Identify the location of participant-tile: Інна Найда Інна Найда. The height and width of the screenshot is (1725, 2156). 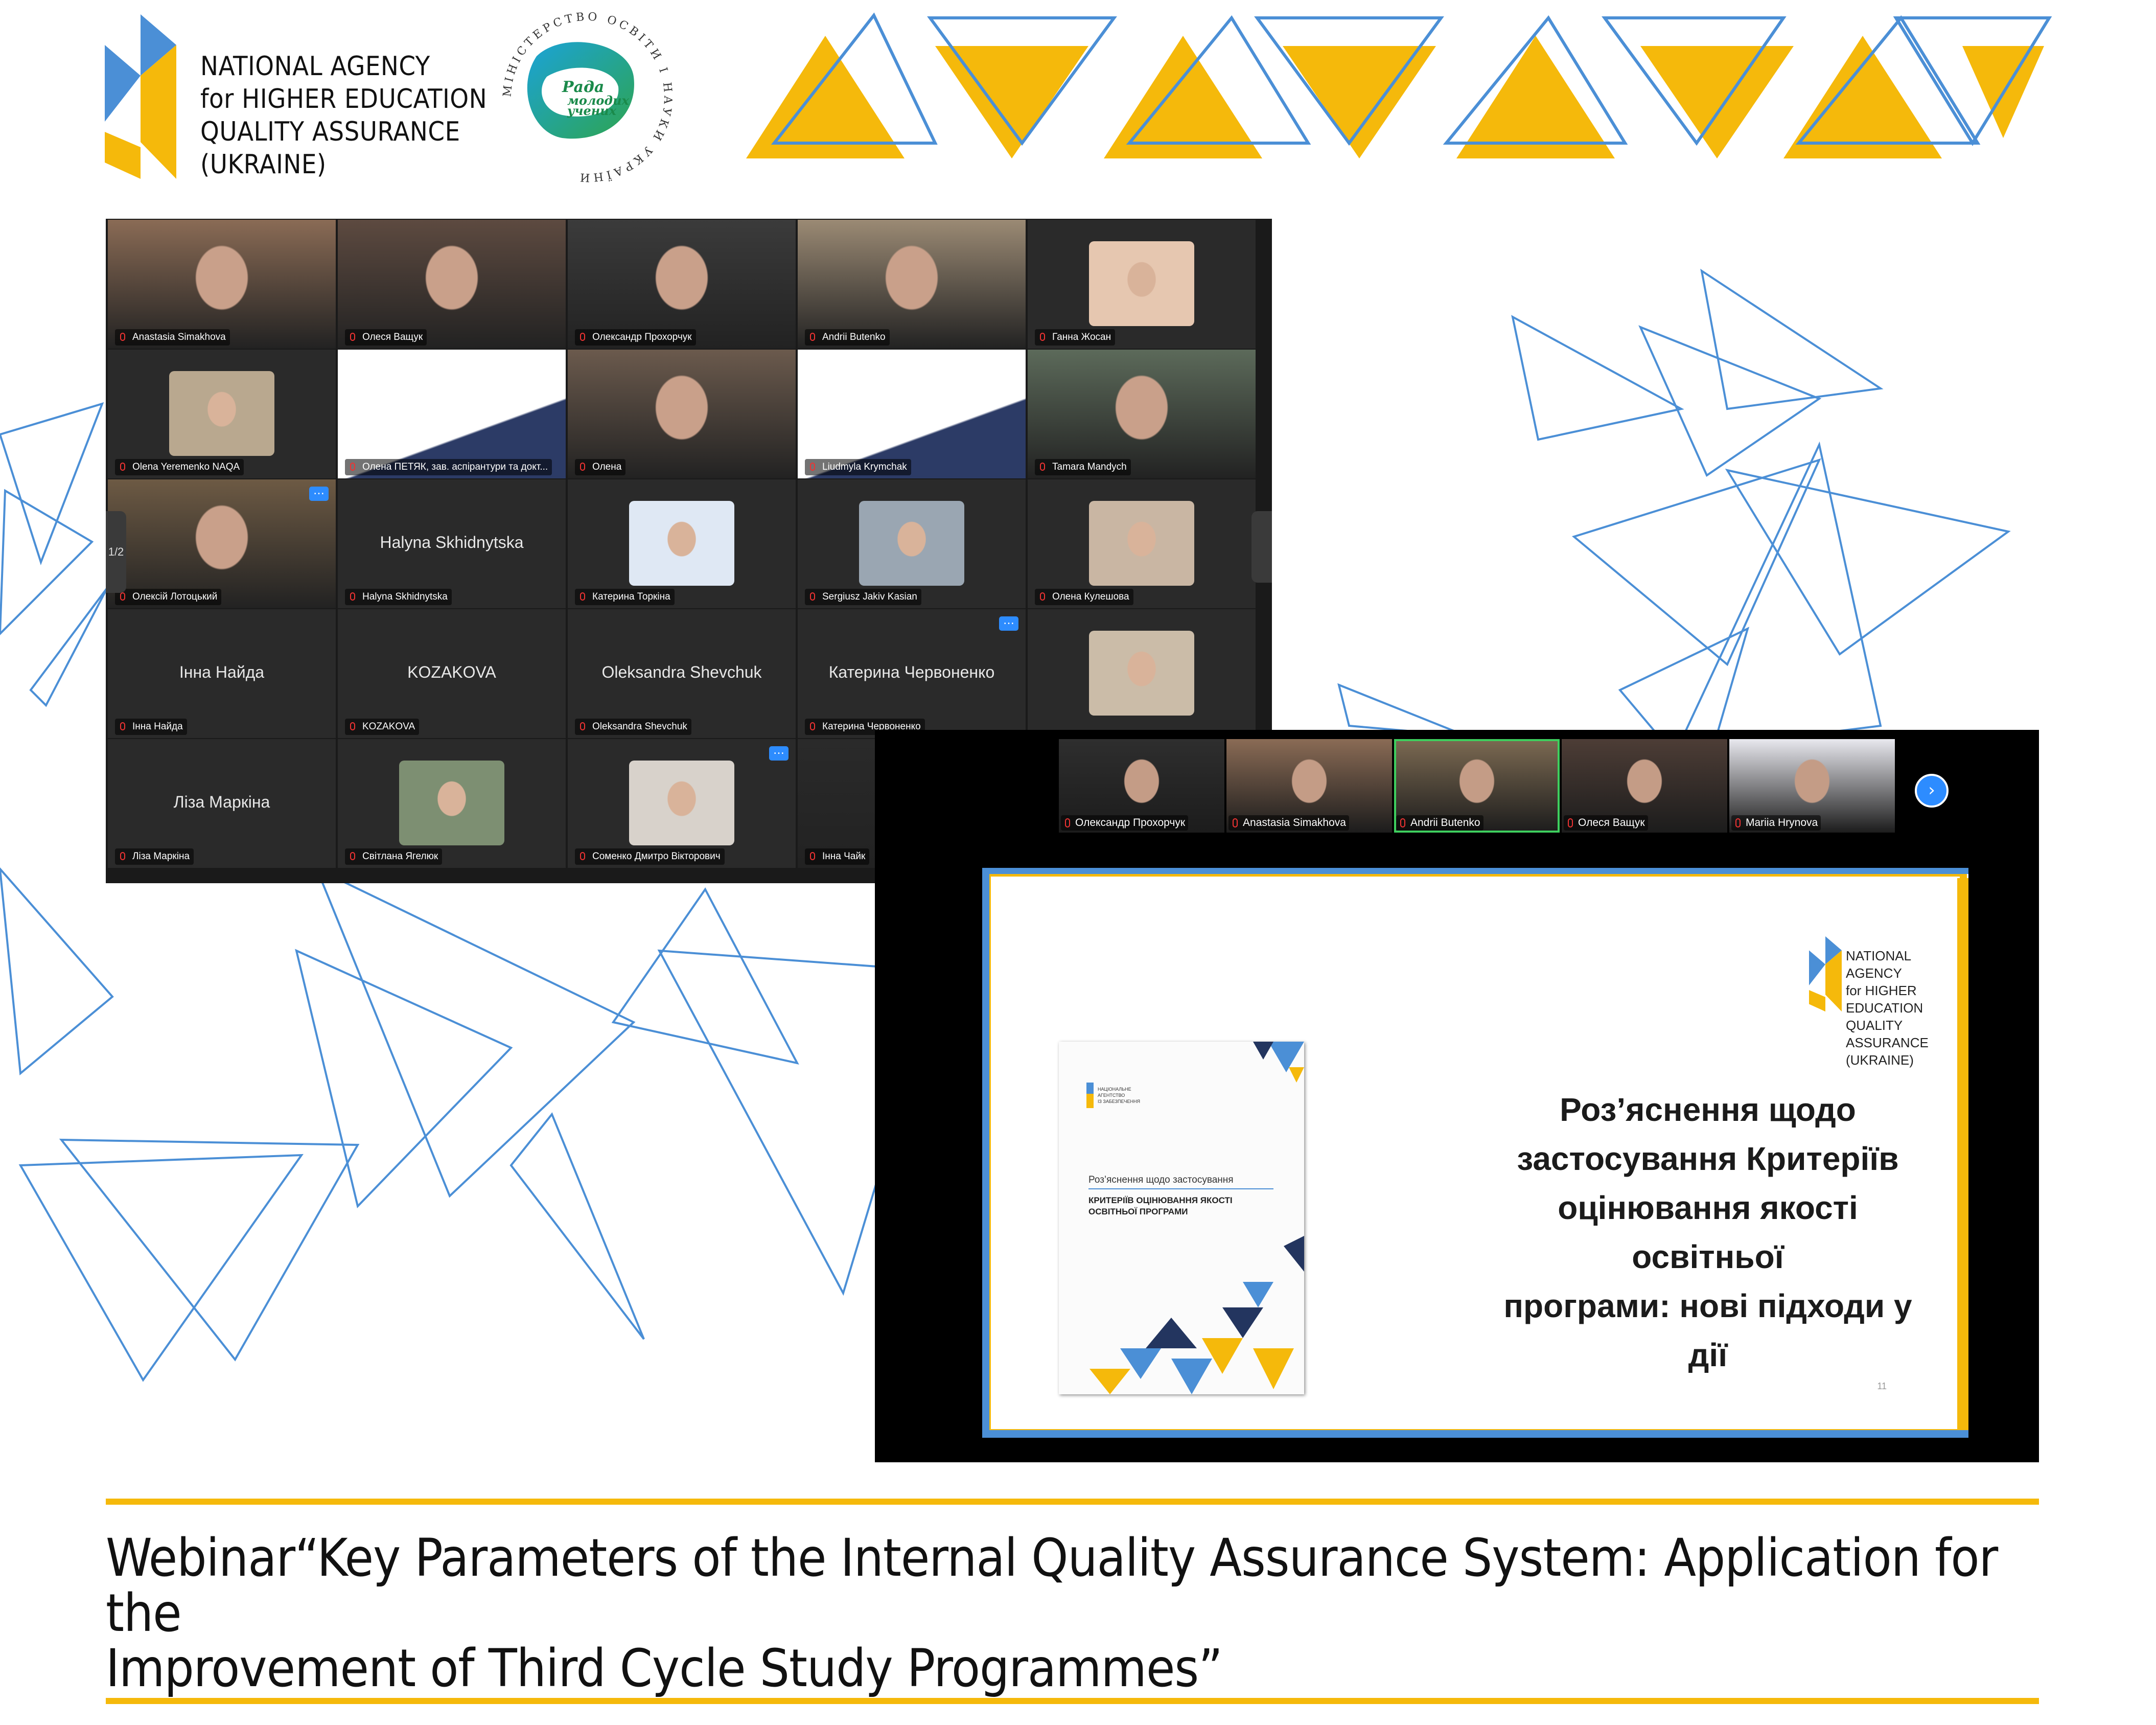
(222, 673).